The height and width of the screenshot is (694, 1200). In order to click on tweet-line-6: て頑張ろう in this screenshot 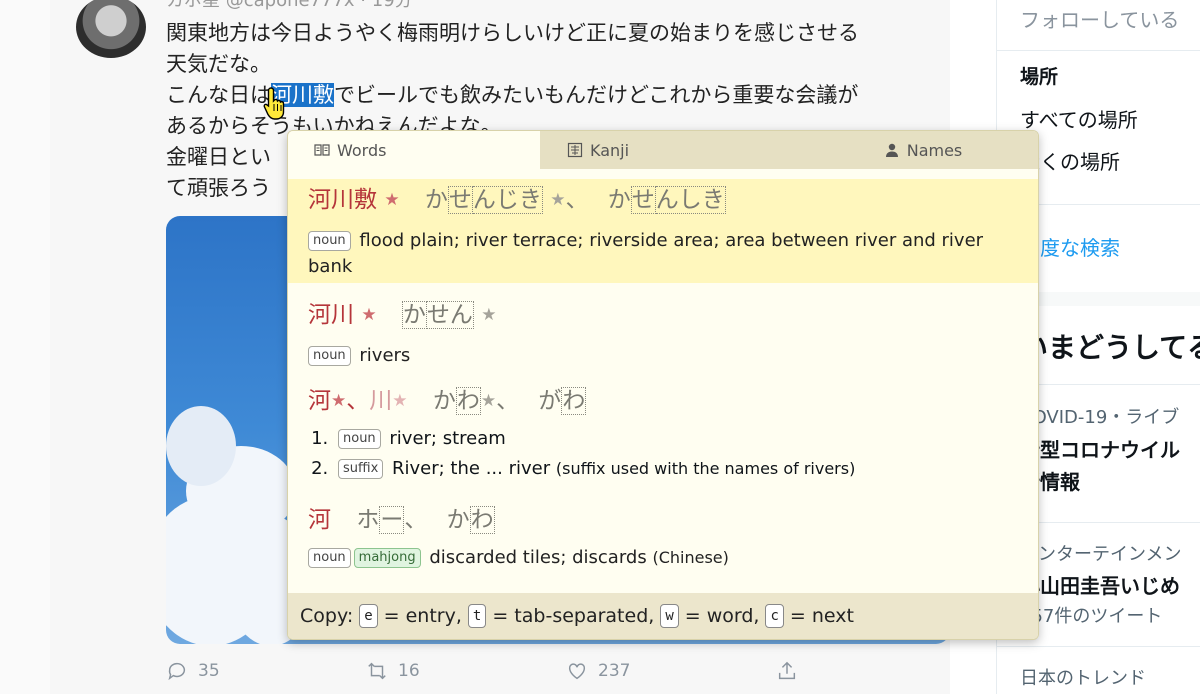, I will do `click(218, 188)`.